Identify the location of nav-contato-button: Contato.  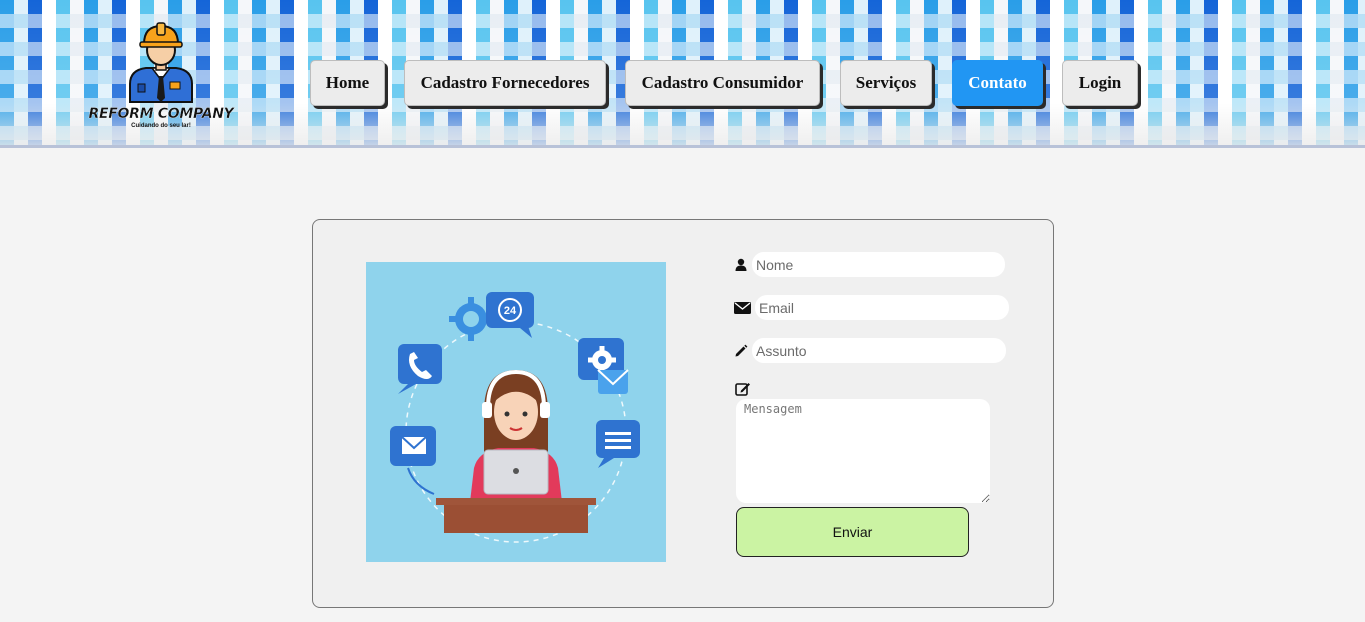
(997, 83).